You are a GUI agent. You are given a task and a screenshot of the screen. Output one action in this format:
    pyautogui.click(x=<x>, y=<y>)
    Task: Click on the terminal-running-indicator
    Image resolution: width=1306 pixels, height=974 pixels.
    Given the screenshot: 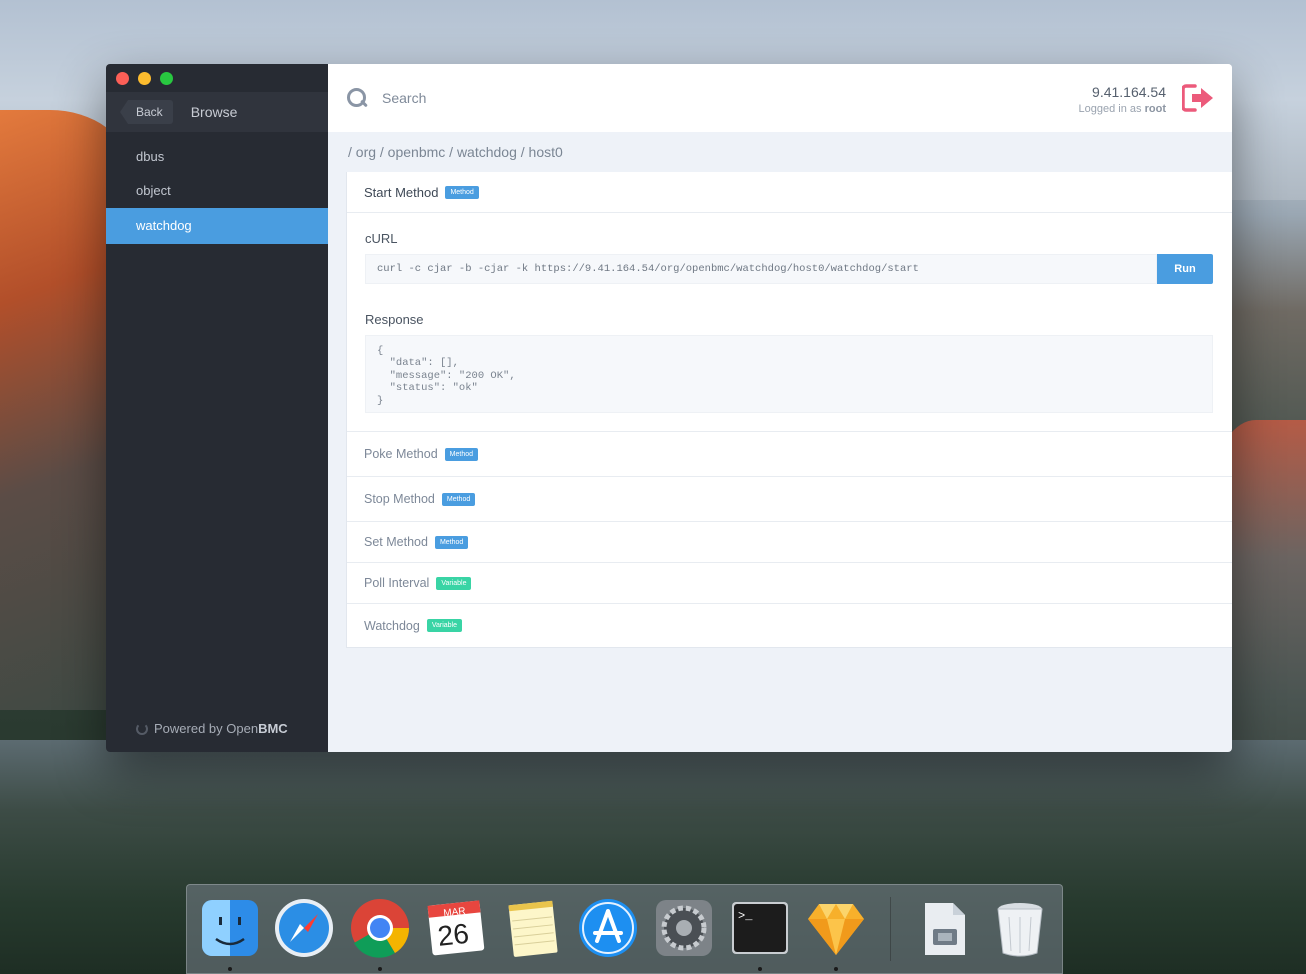 What is the action you would take?
    pyautogui.click(x=760, y=969)
    